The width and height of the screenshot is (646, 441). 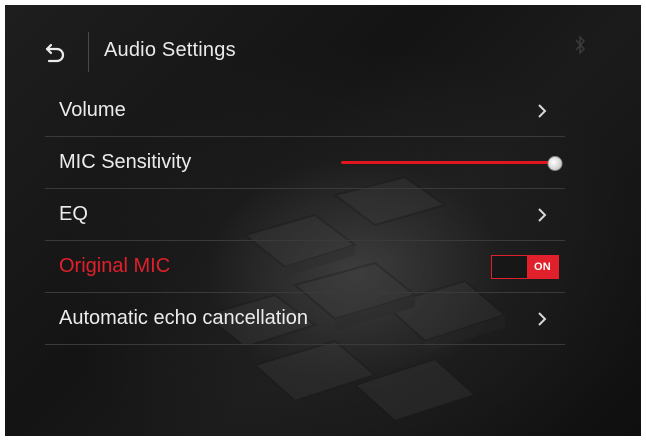 I want to click on original-mic-toggle: ON, so click(x=525, y=266).